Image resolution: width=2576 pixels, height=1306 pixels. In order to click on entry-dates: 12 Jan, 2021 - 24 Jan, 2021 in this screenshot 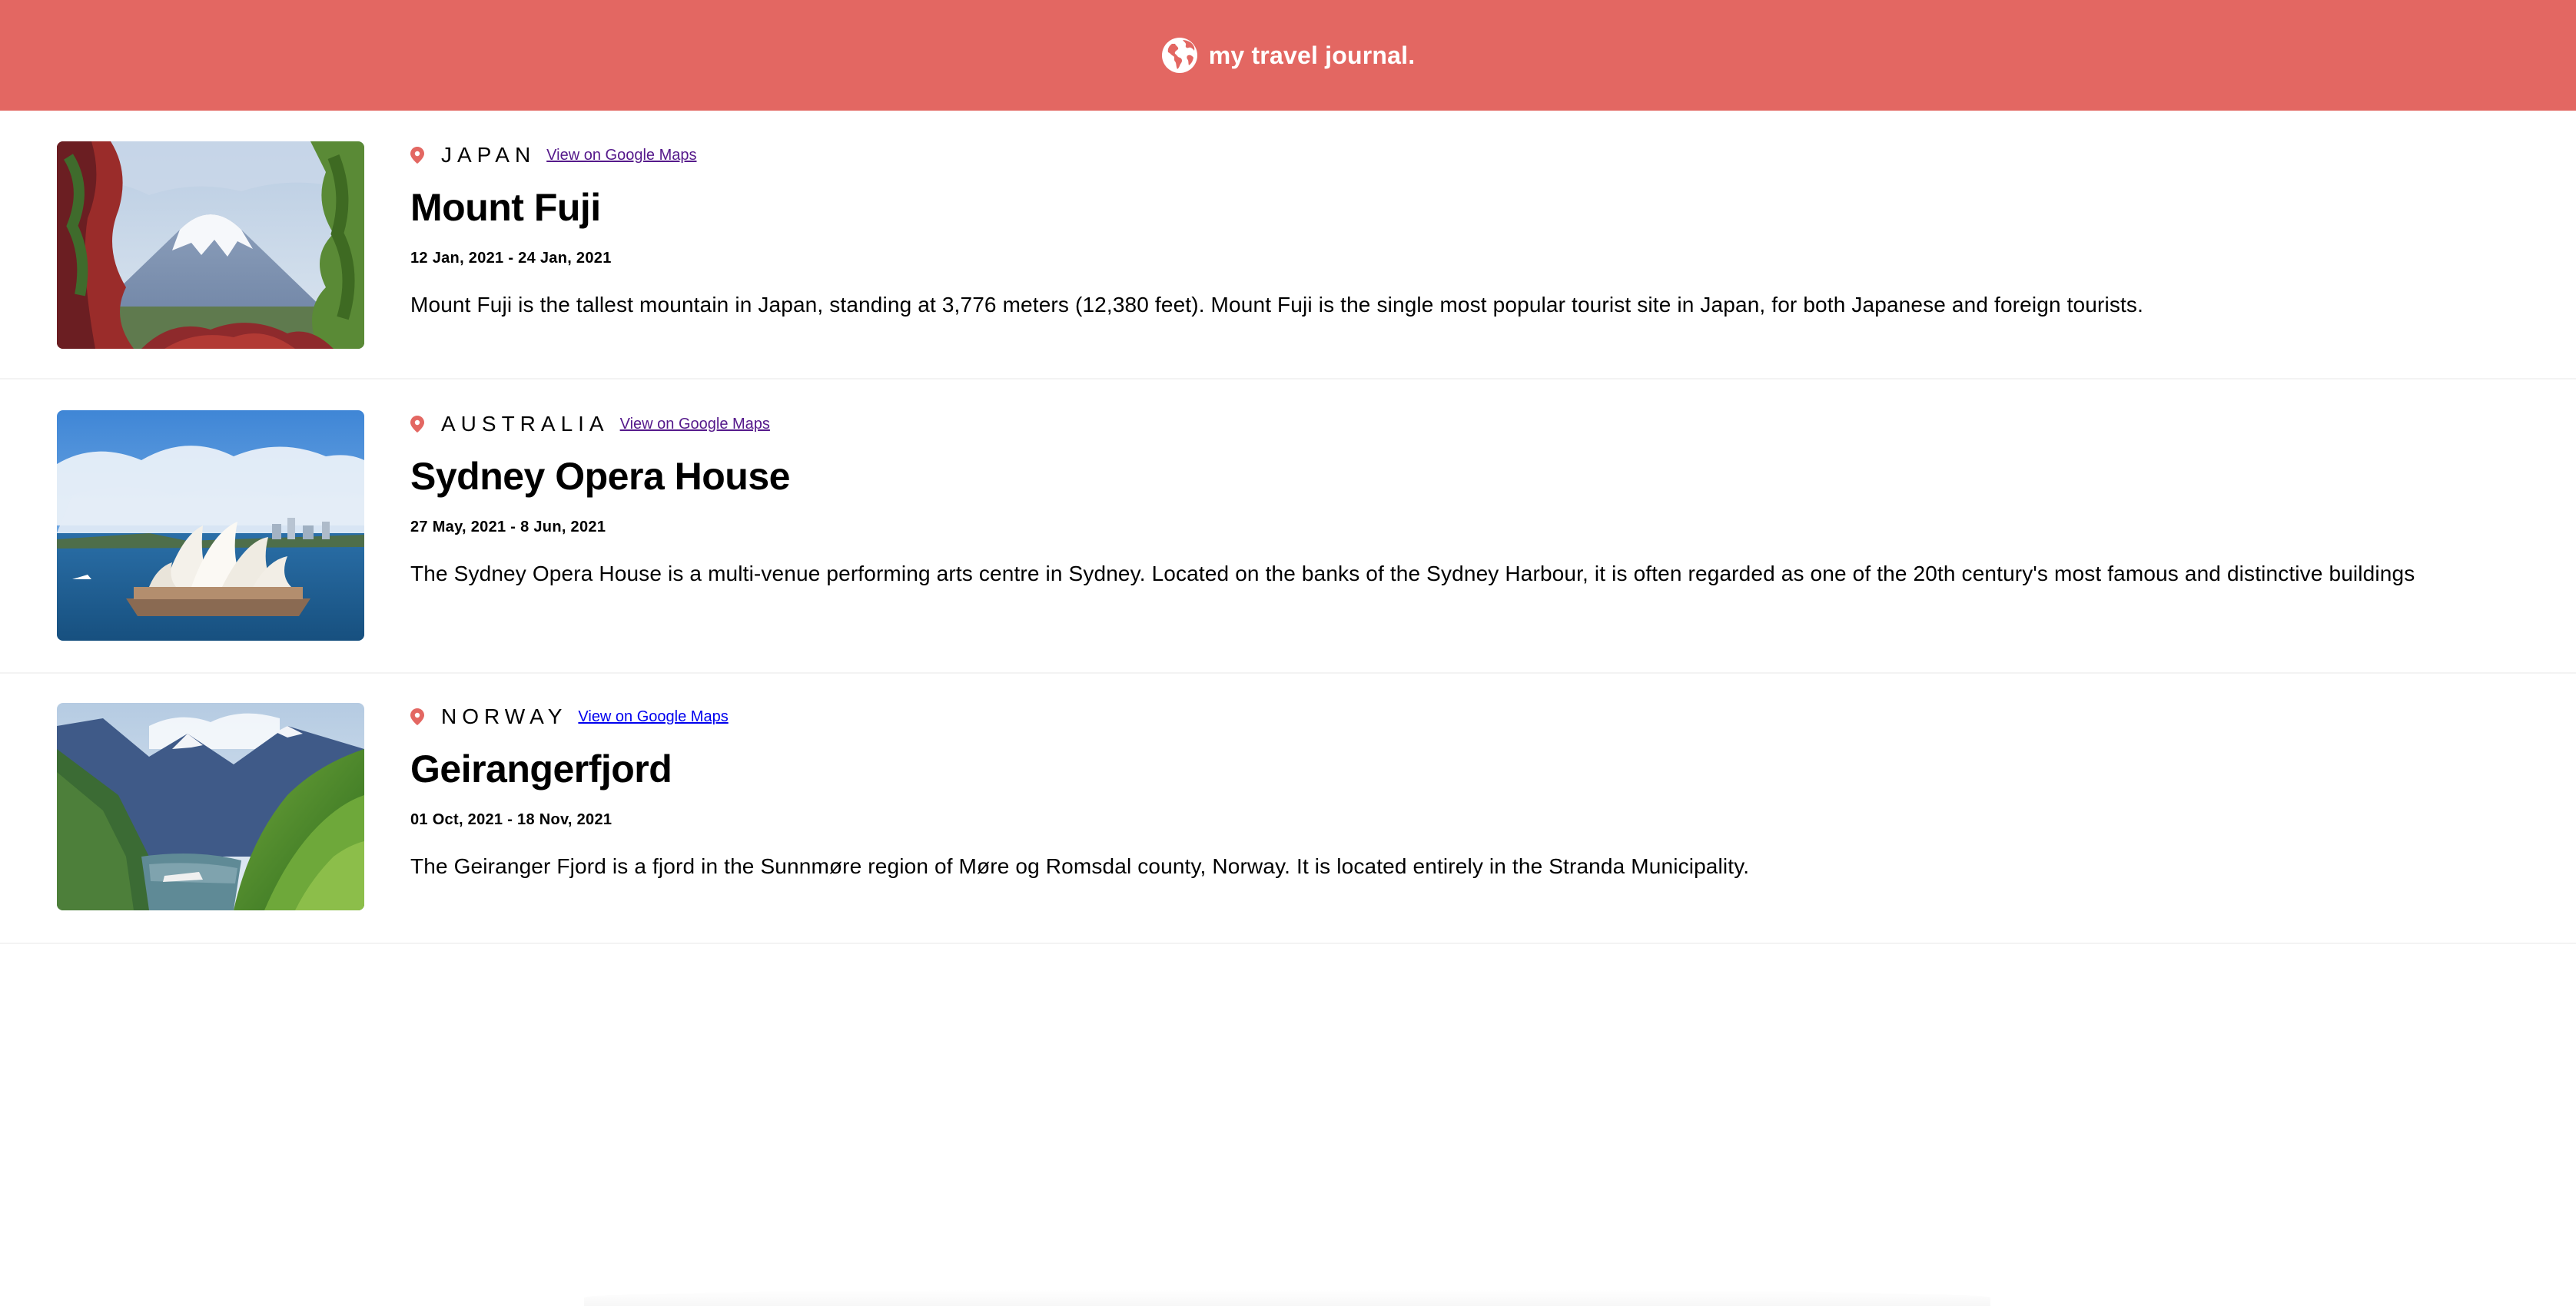, I will do `click(511, 258)`.